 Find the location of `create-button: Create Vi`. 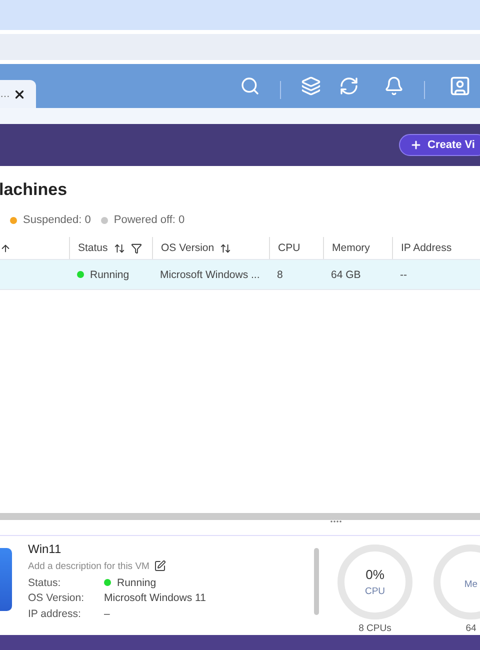

create-button: Create Vi is located at coordinates (439, 145).